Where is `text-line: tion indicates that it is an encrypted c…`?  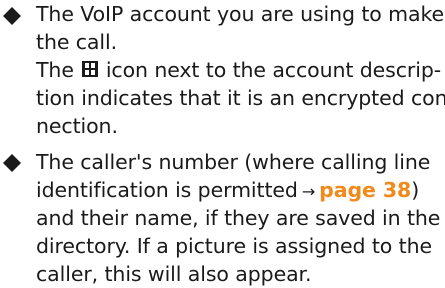 text-line: tion indicates that it is an encrypted c… is located at coordinates (240, 98).